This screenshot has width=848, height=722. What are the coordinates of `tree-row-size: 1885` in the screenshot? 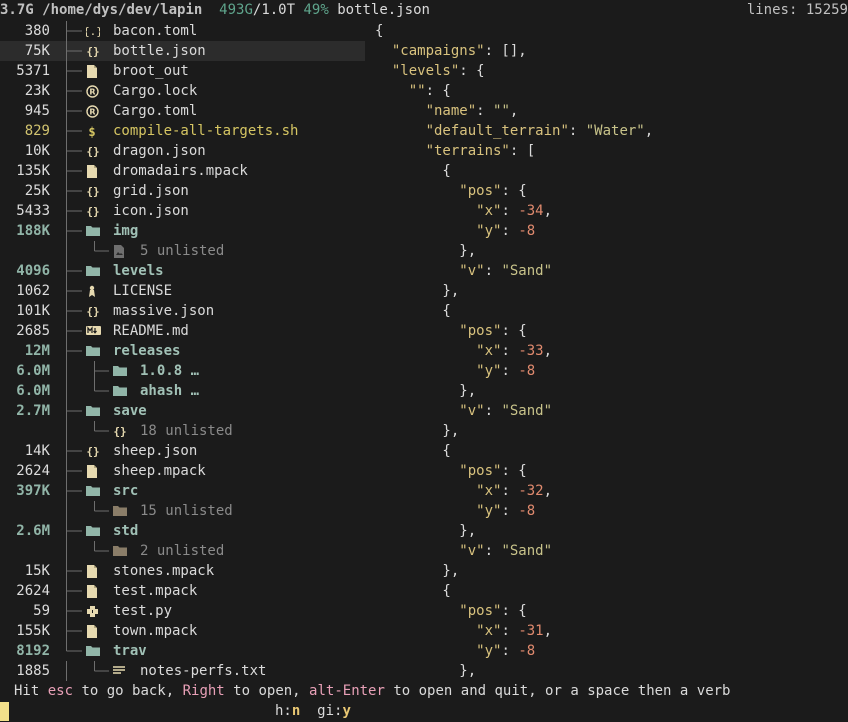 It's located at (33, 671).